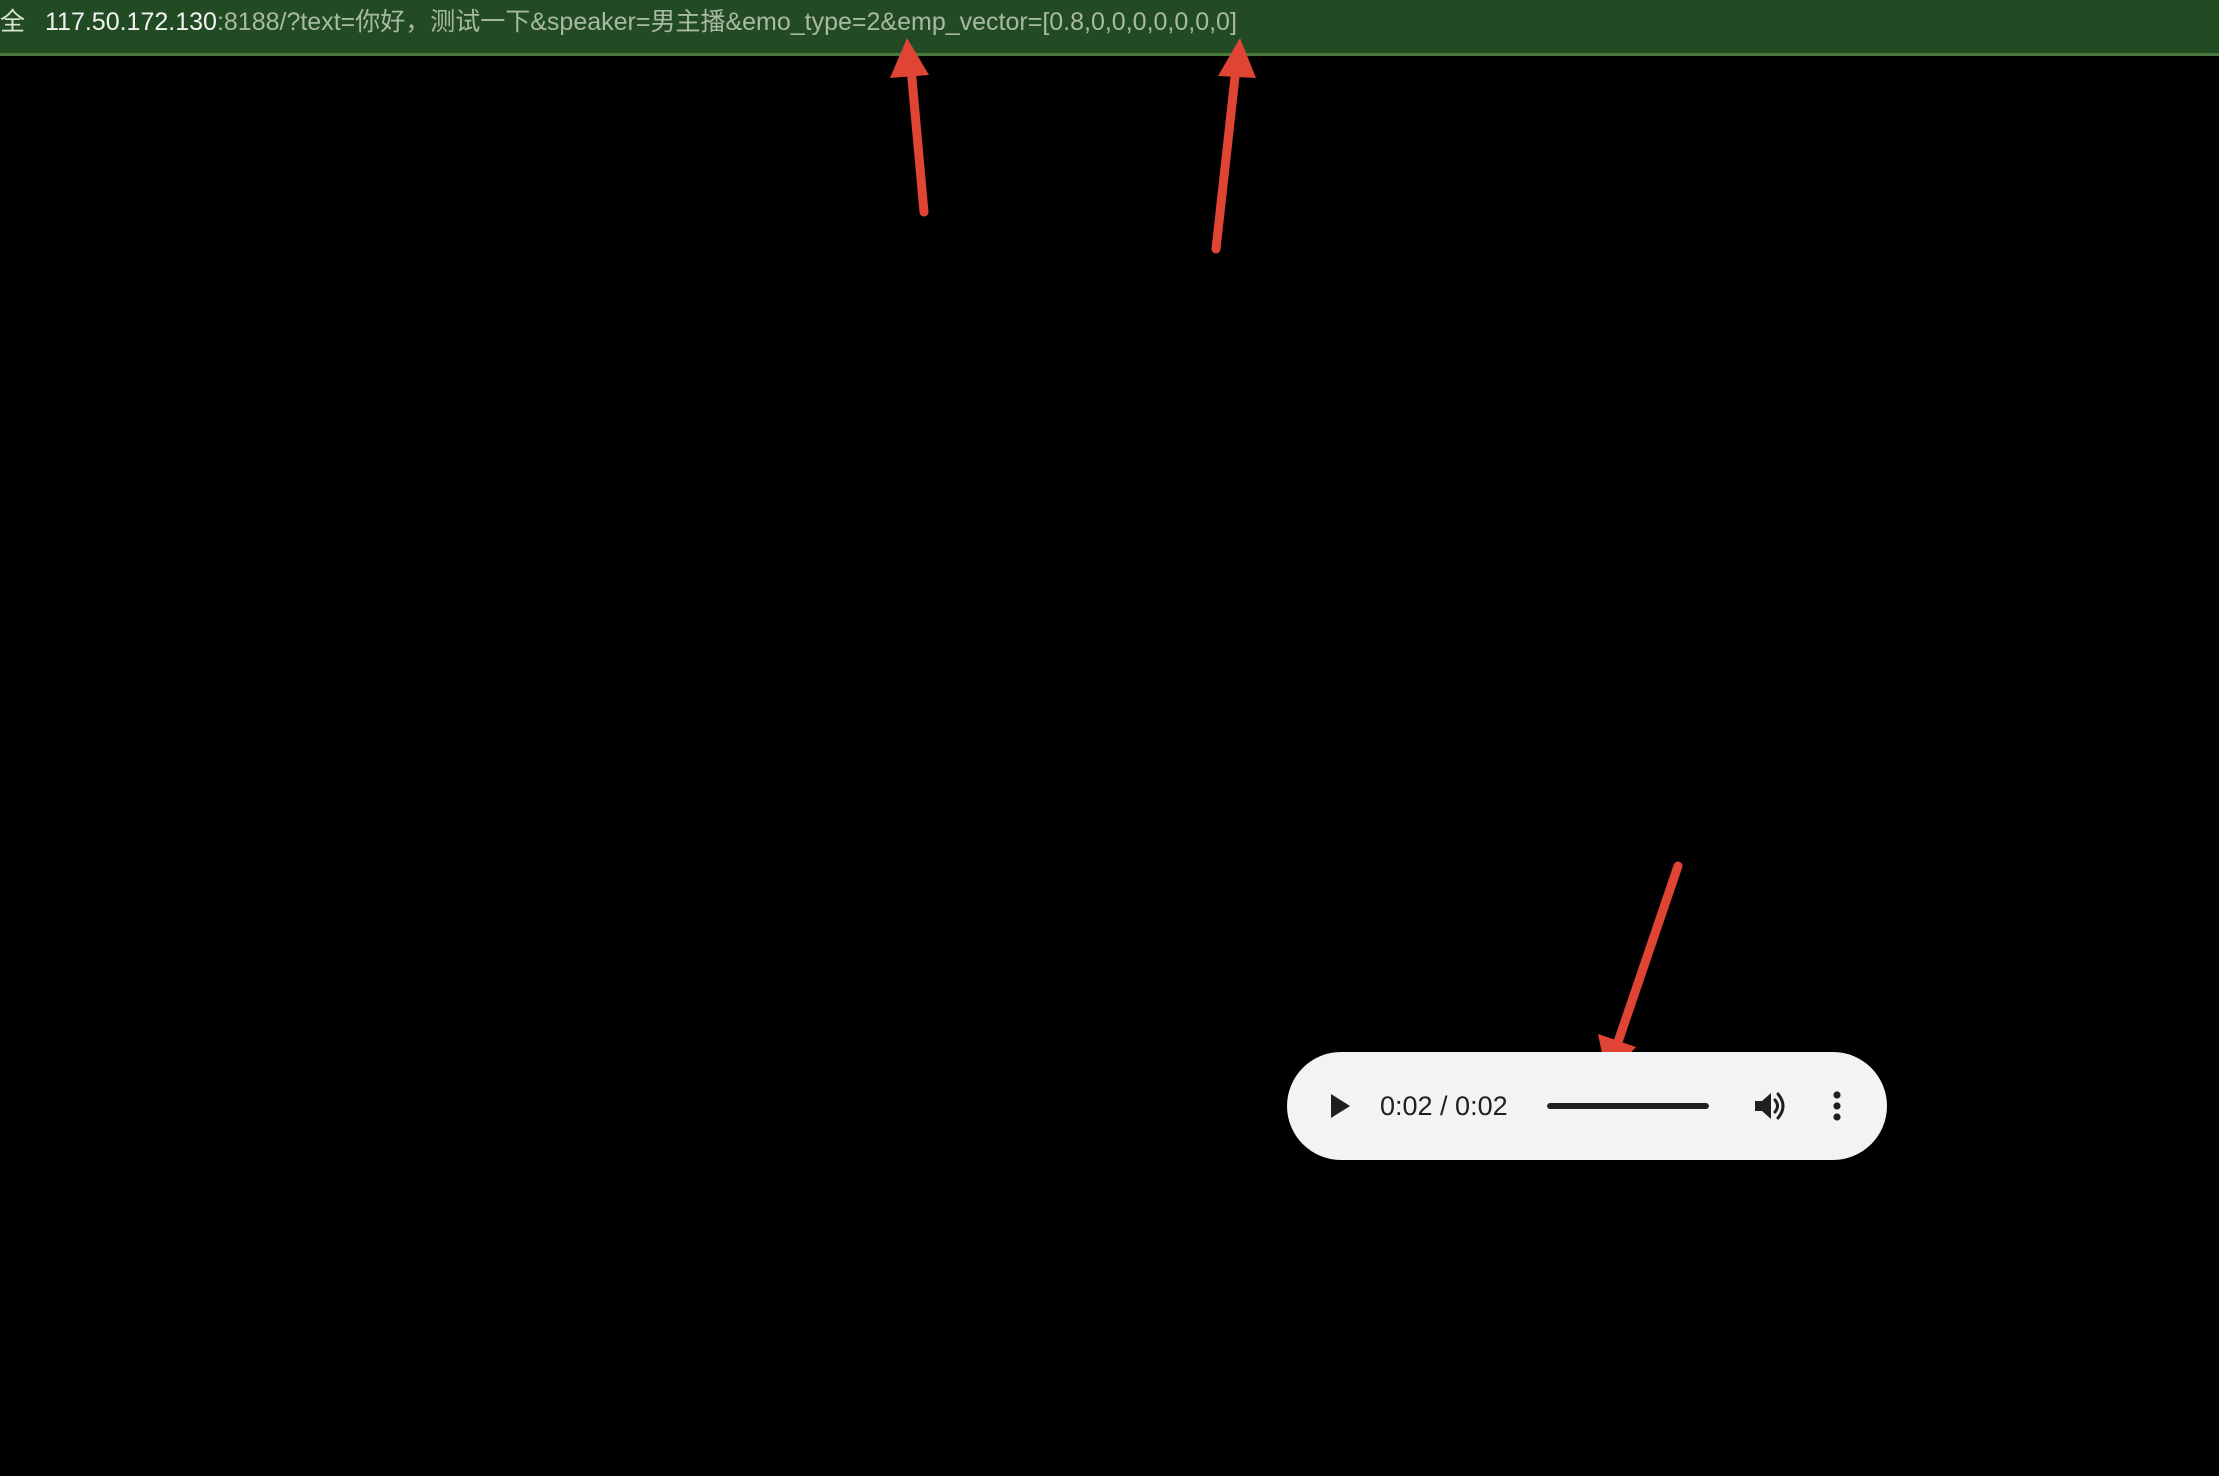 This screenshot has height=1476, width=2219. What do you see at coordinates (1233, 146) in the screenshot?
I see `arrow-emp-vector` at bounding box center [1233, 146].